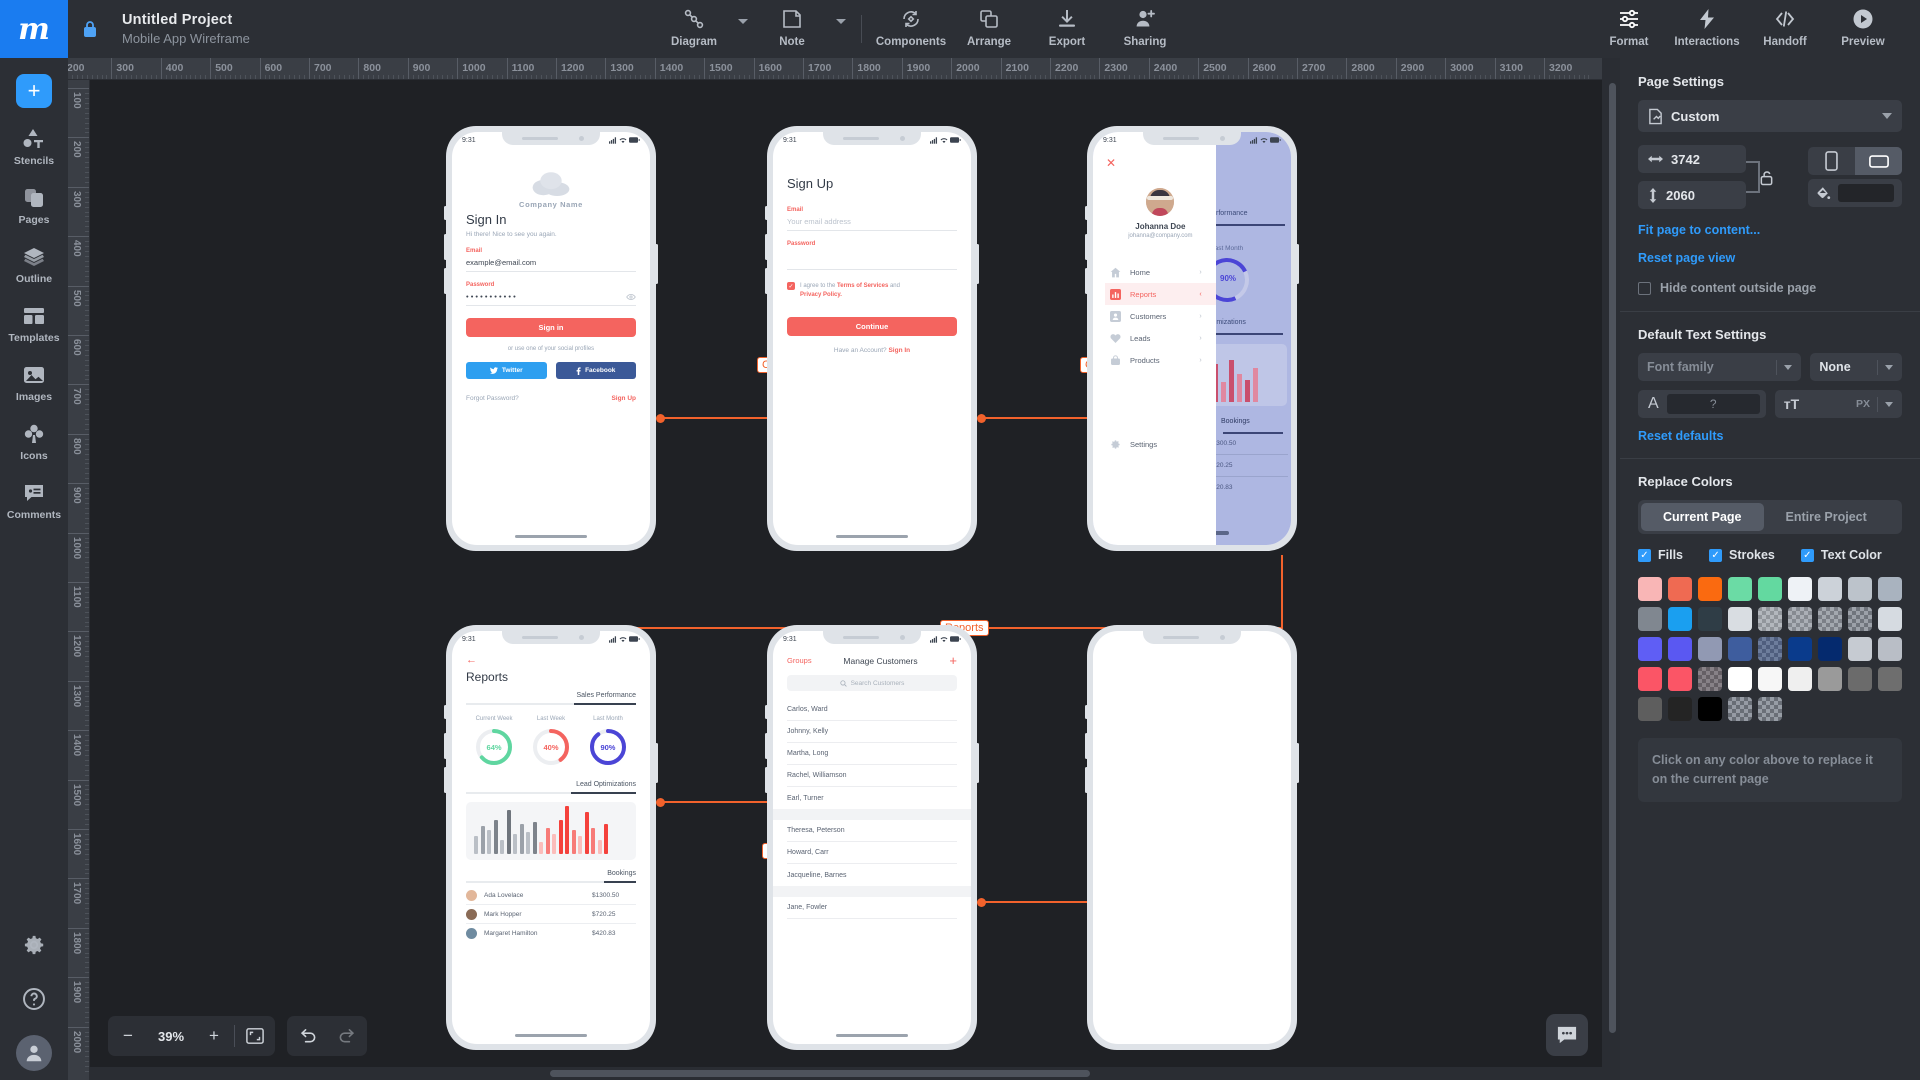 The height and width of the screenshot is (1080, 1920). What do you see at coordinates (347, 1036) in the screenshot?
I see `redo-button` at bounding box center [347, 1036].